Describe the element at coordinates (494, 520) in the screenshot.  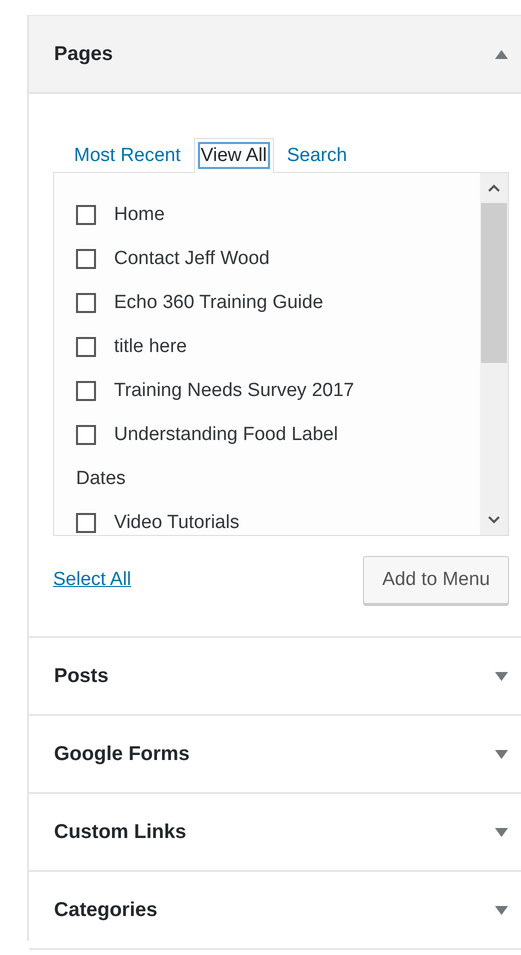
I see `scroll-down-icon` at that location.